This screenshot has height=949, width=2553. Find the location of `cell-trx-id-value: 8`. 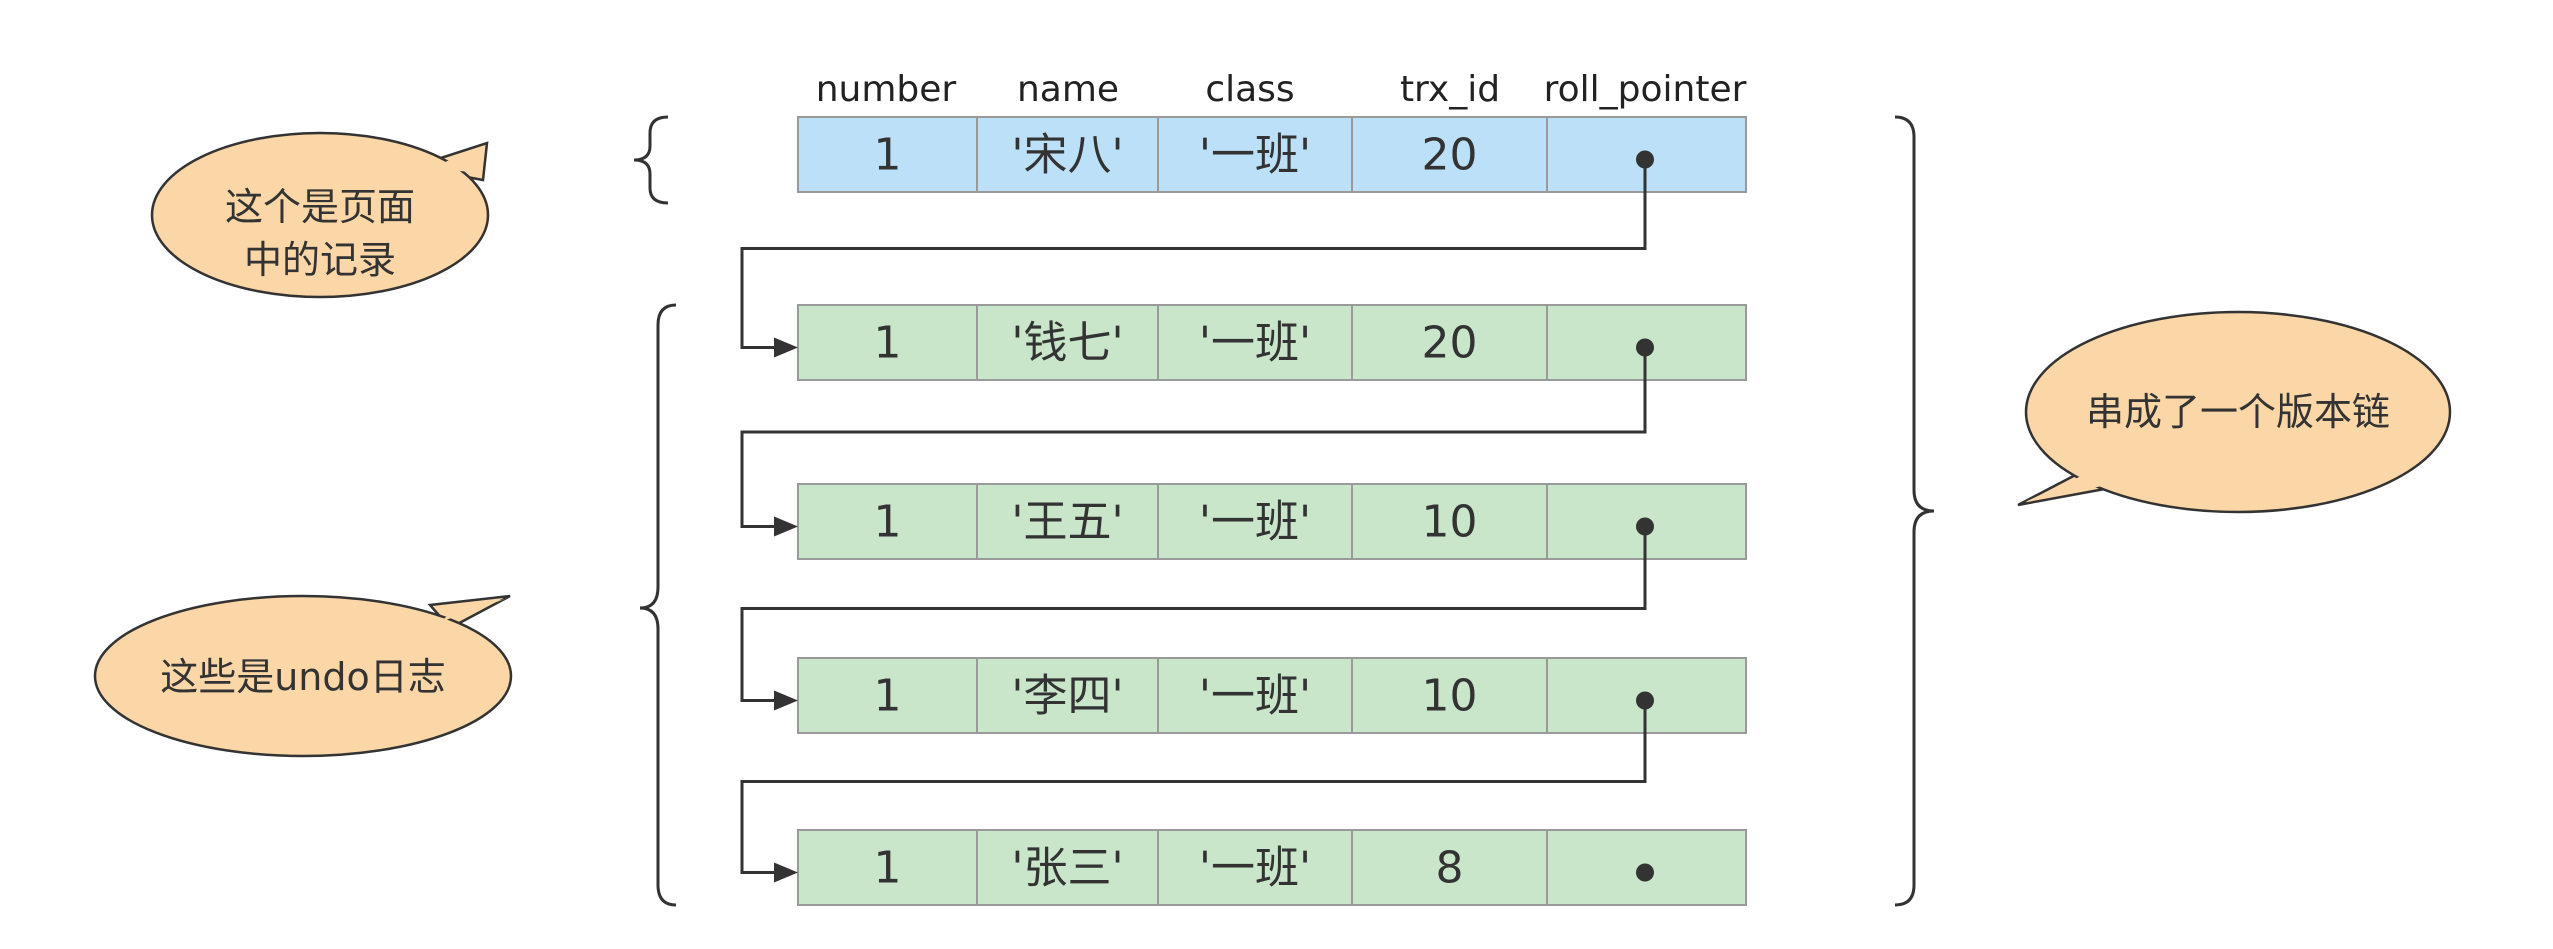

cell-trx-id-value: 8 is located at coordinates (1450, 868).